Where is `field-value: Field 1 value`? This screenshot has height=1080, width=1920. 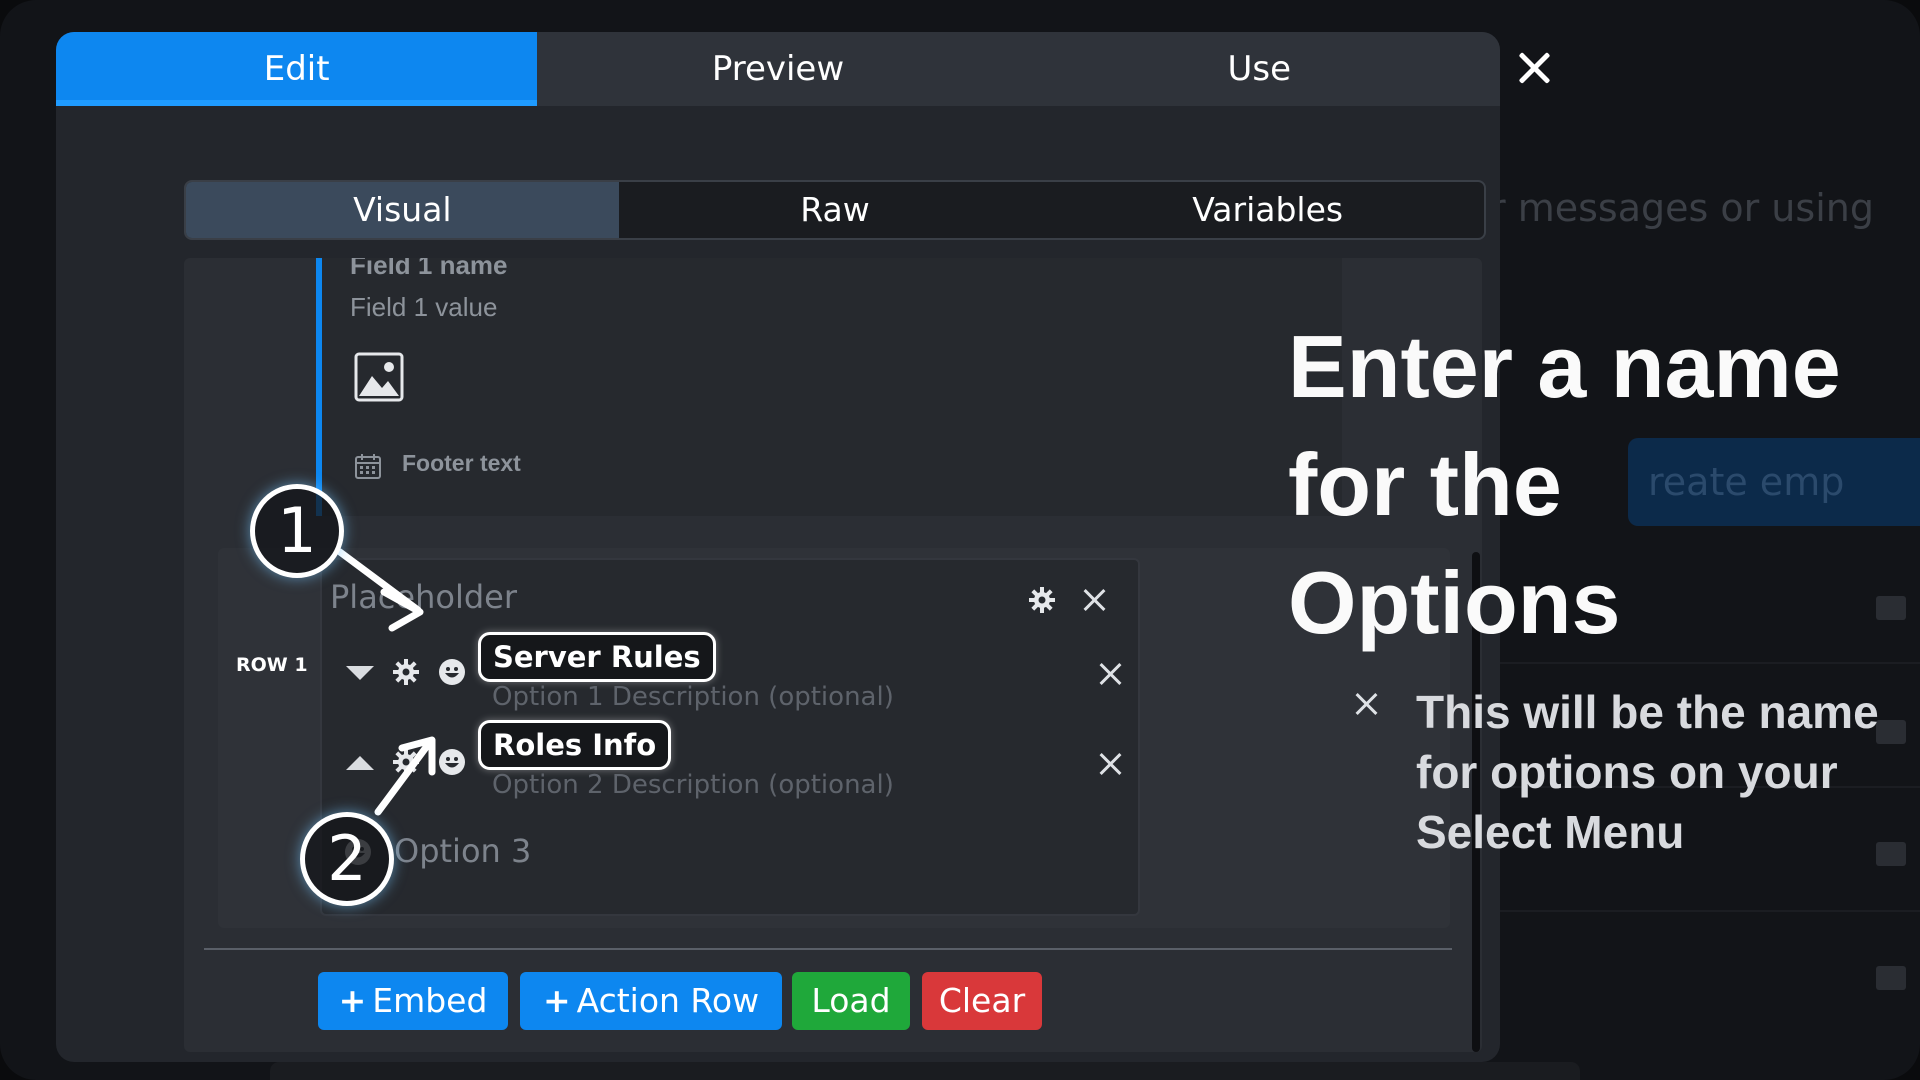 field-value: Field 1 value is located at coordinates (423, 307).